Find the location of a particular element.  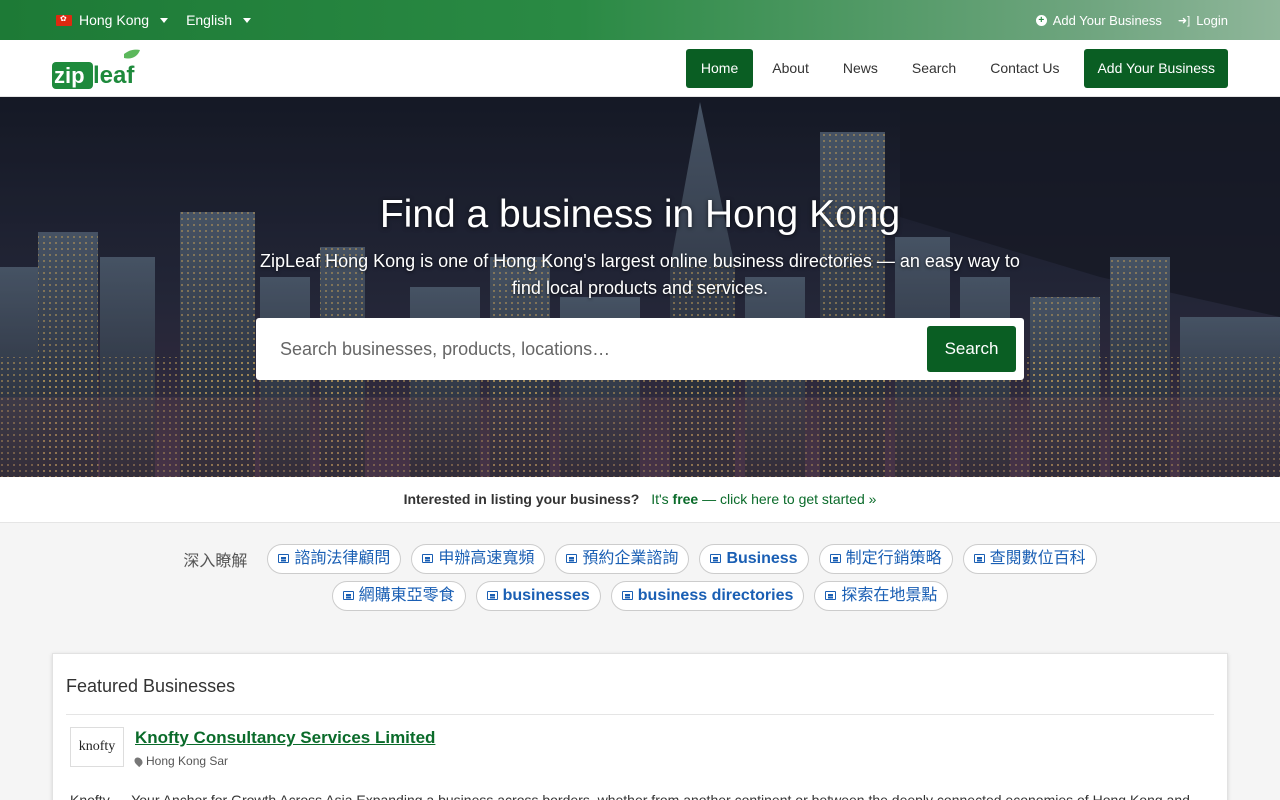

listing-question: Interested in listing your business? is located at coordinates (521, 499).